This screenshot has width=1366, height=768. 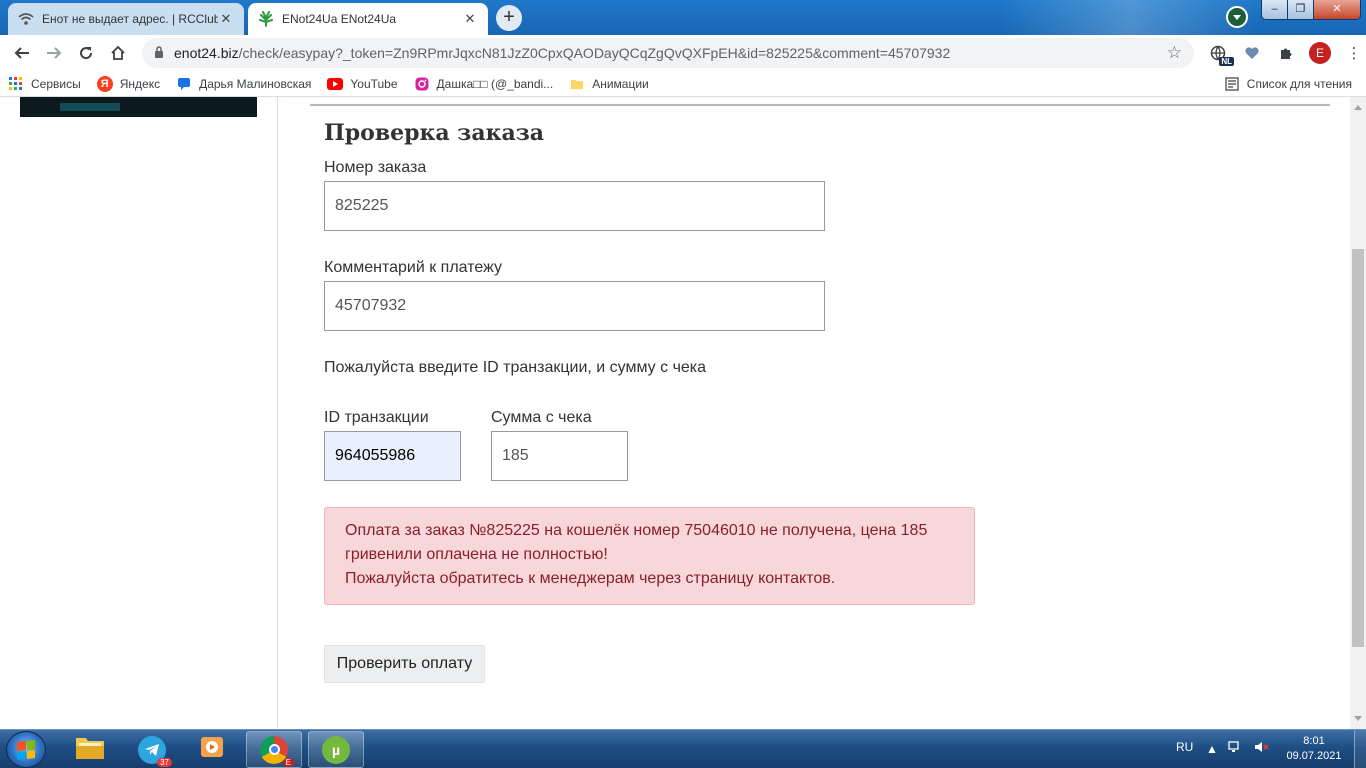 I want to click on profile-avatar: E, so click(x=1320, y=53).